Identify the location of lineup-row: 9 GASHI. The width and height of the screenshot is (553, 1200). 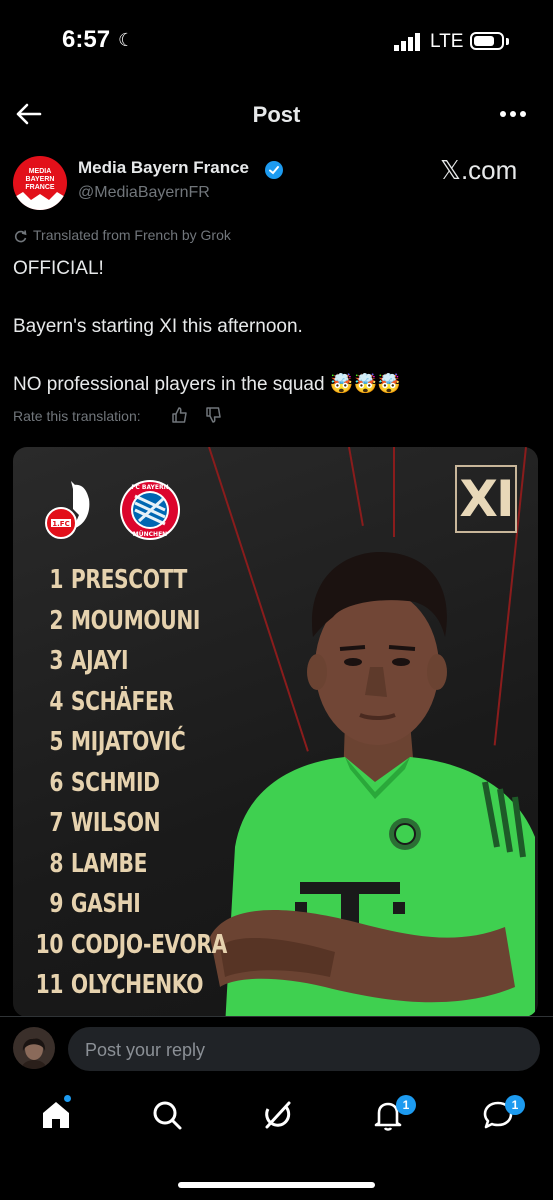
(87, 904).